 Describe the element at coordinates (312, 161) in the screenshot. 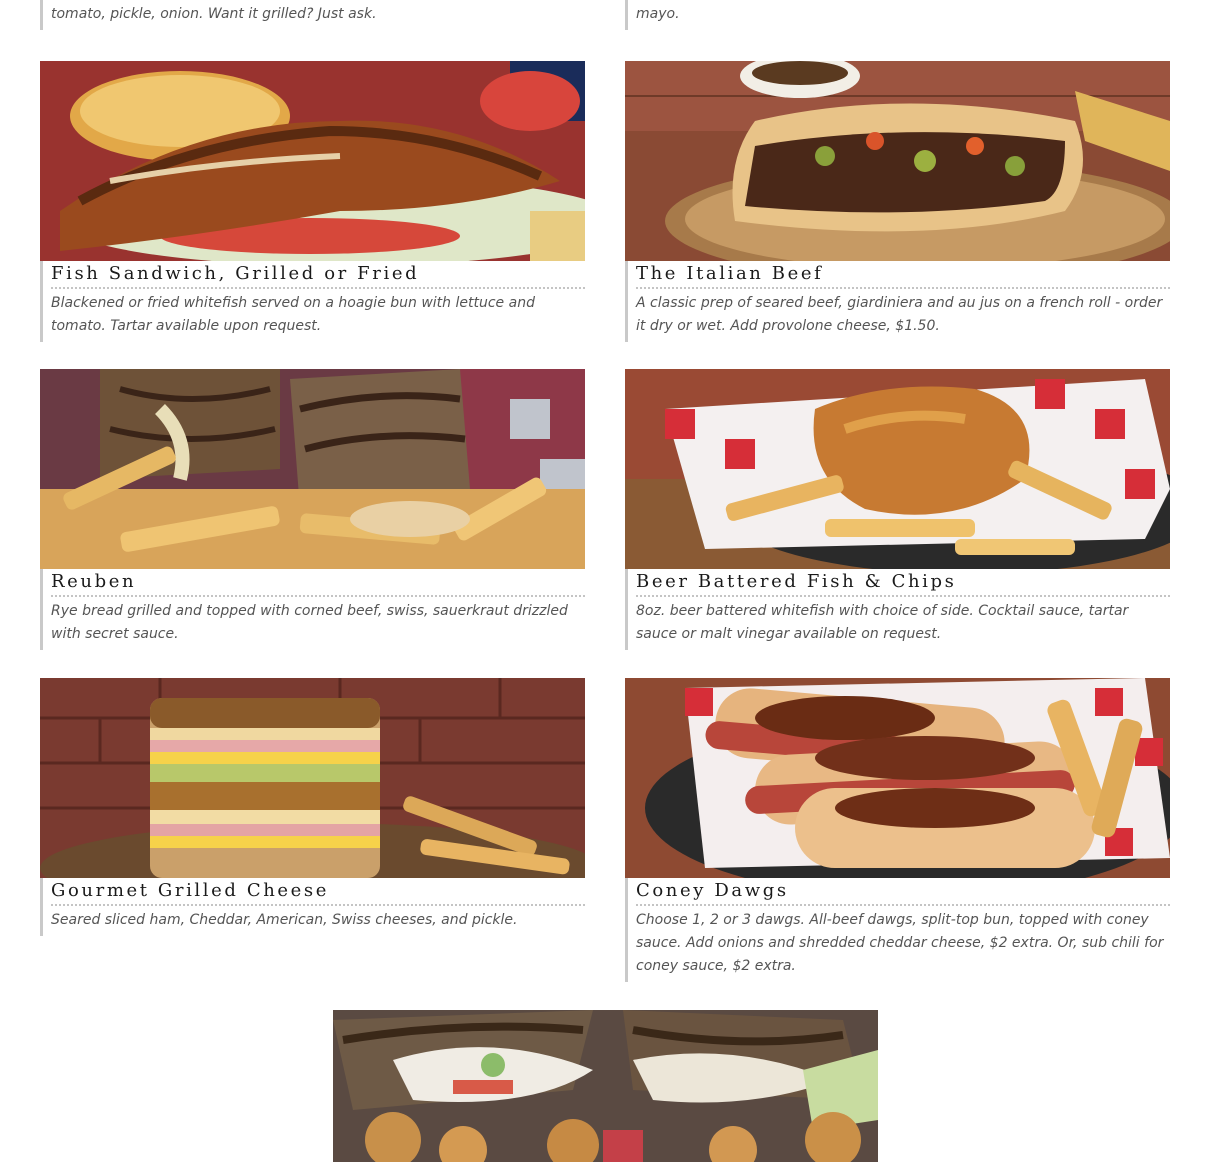

I see `fish-sandwich-photo` at that location.